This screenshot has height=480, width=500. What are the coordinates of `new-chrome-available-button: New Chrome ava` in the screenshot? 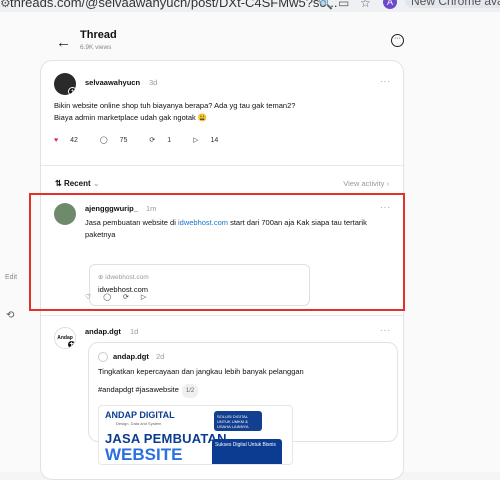 It's located at (452, 4).